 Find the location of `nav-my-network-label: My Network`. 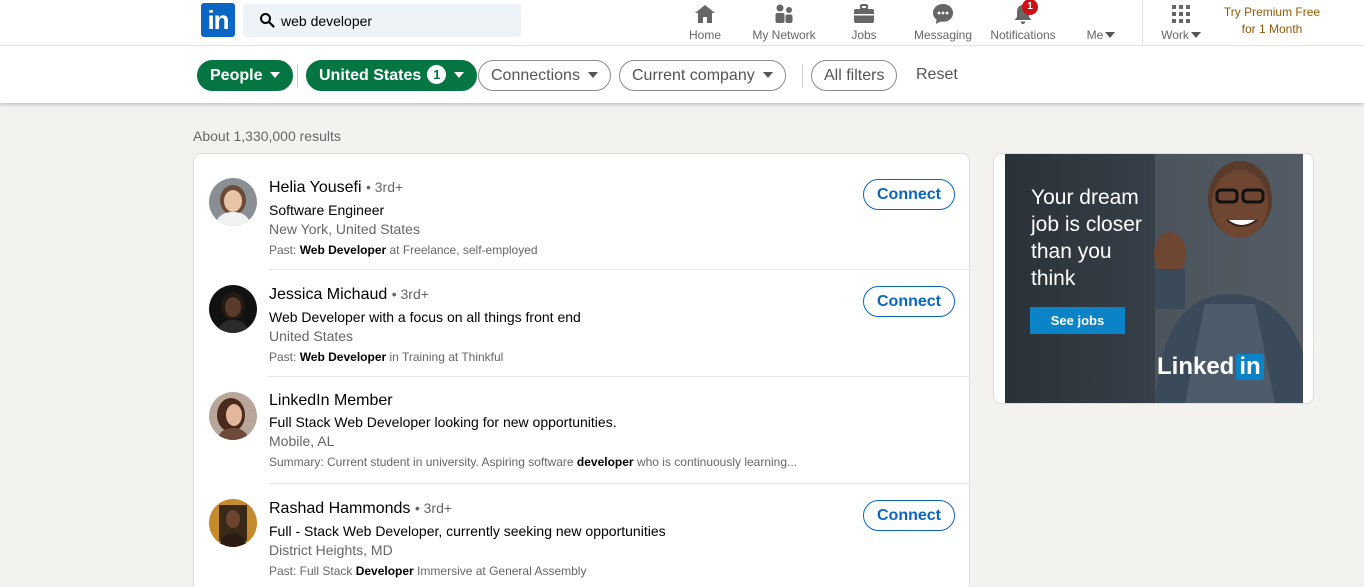

nav-my-network-label: My Network is located at coordinates (784, 35).